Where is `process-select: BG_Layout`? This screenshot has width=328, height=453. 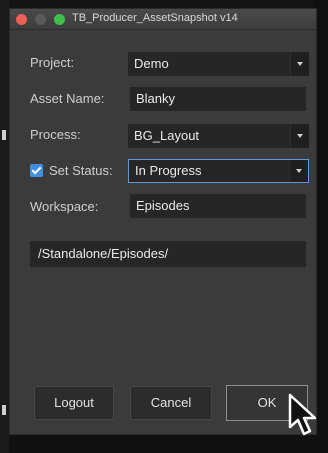 process-select: BG_Layout is located at coordinates (218, 136).